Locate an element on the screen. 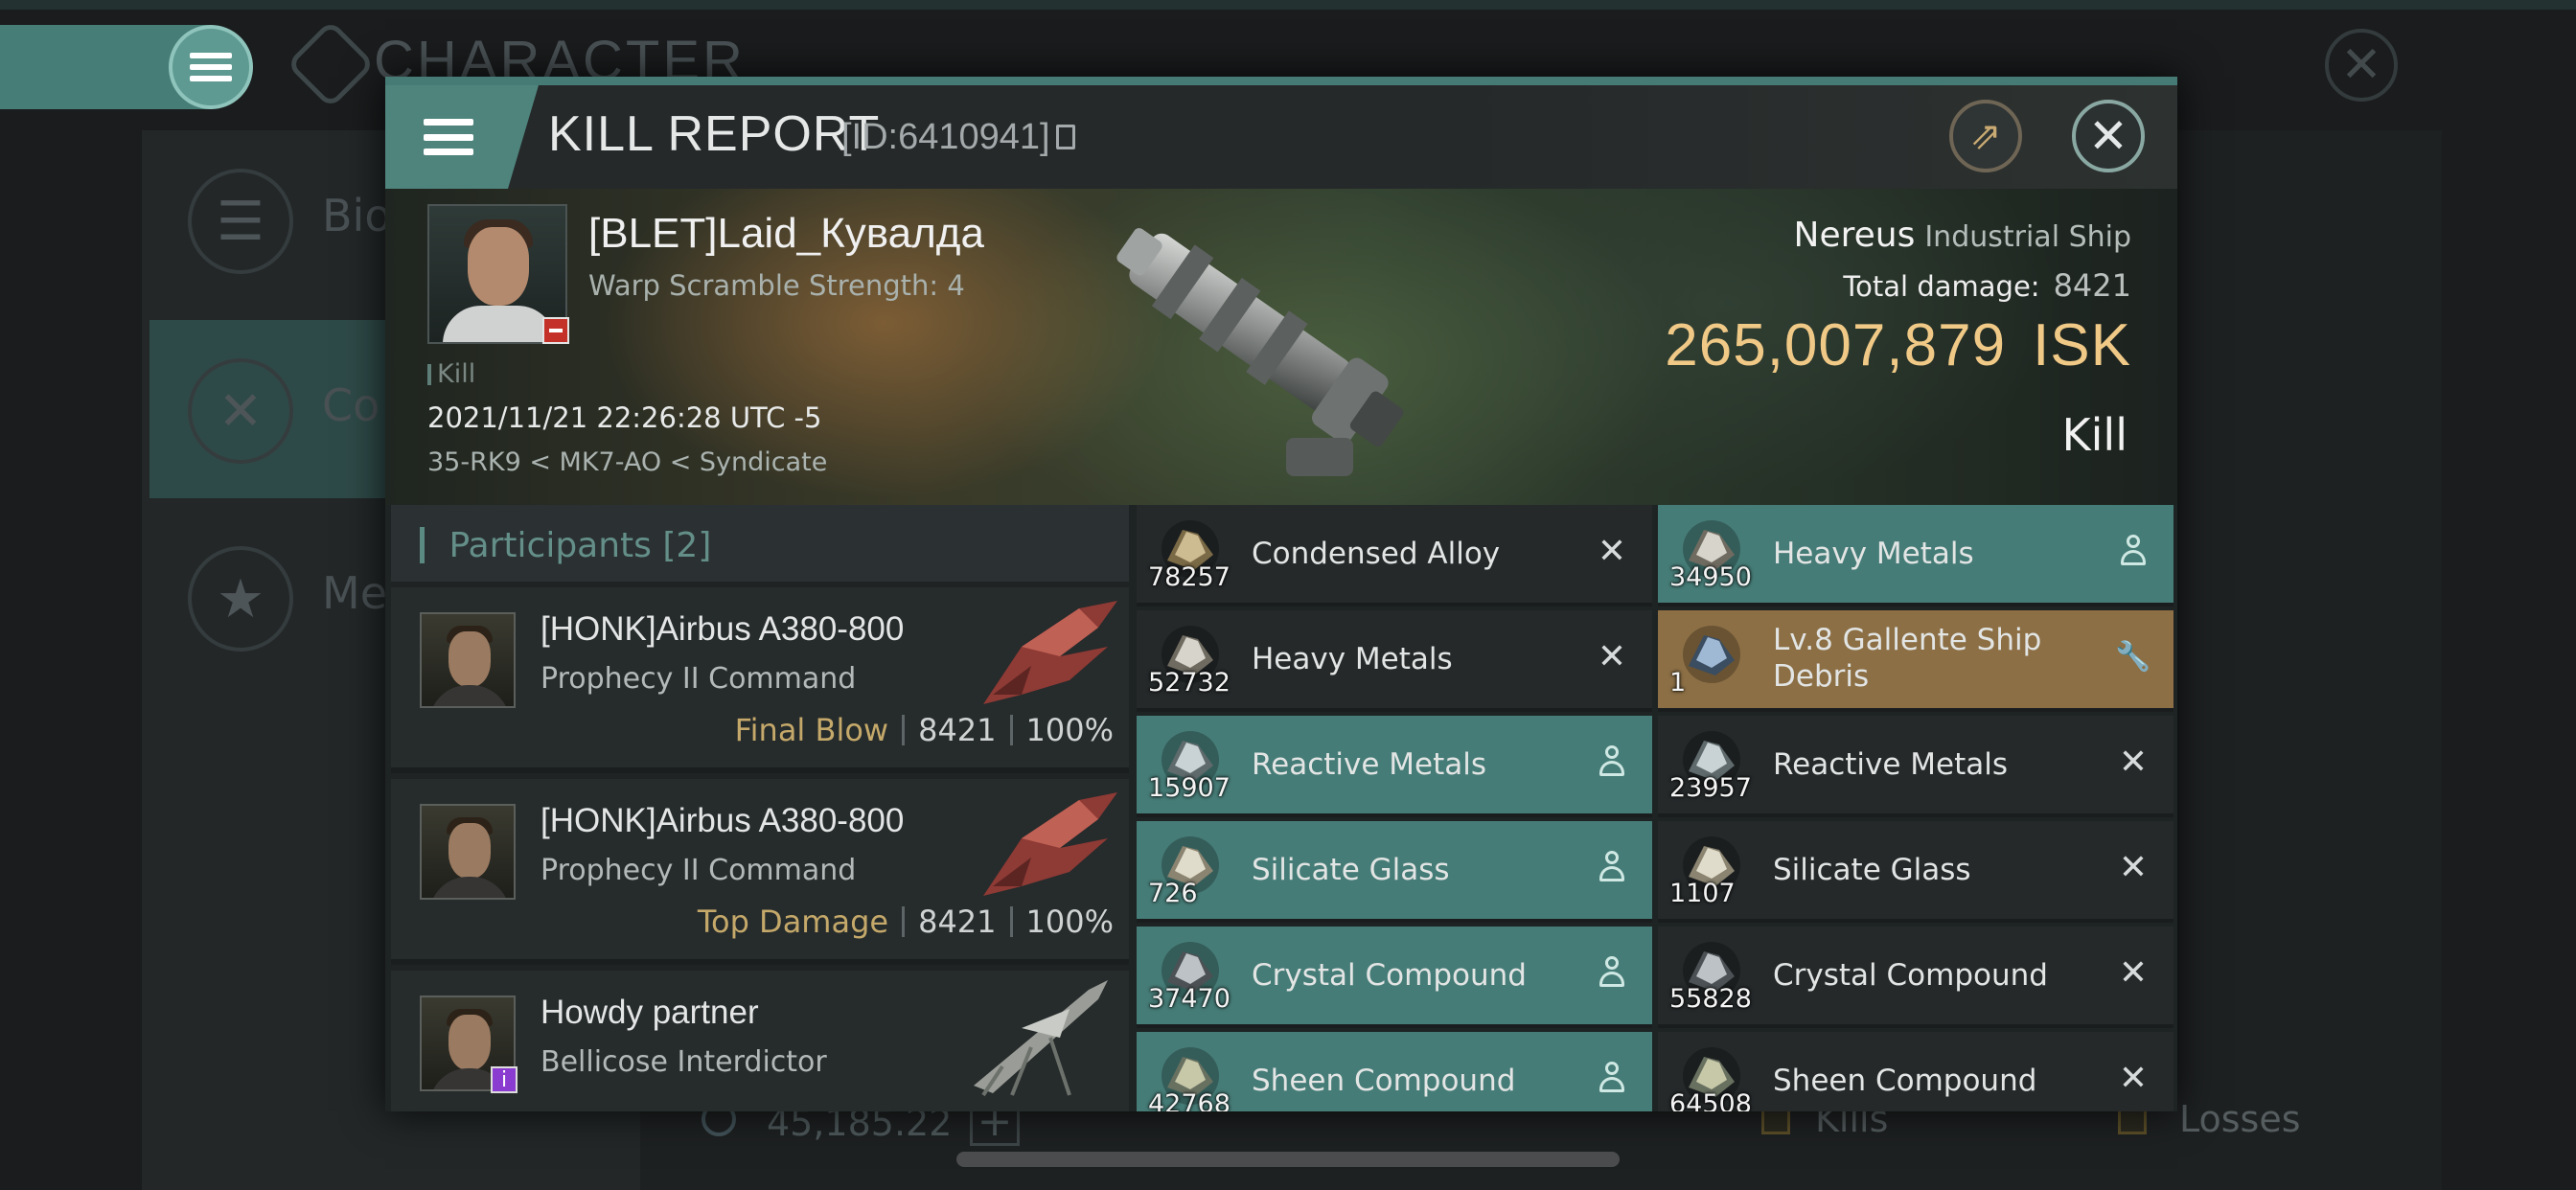  list-icon: ☰ is located at coordinates (240, 222).